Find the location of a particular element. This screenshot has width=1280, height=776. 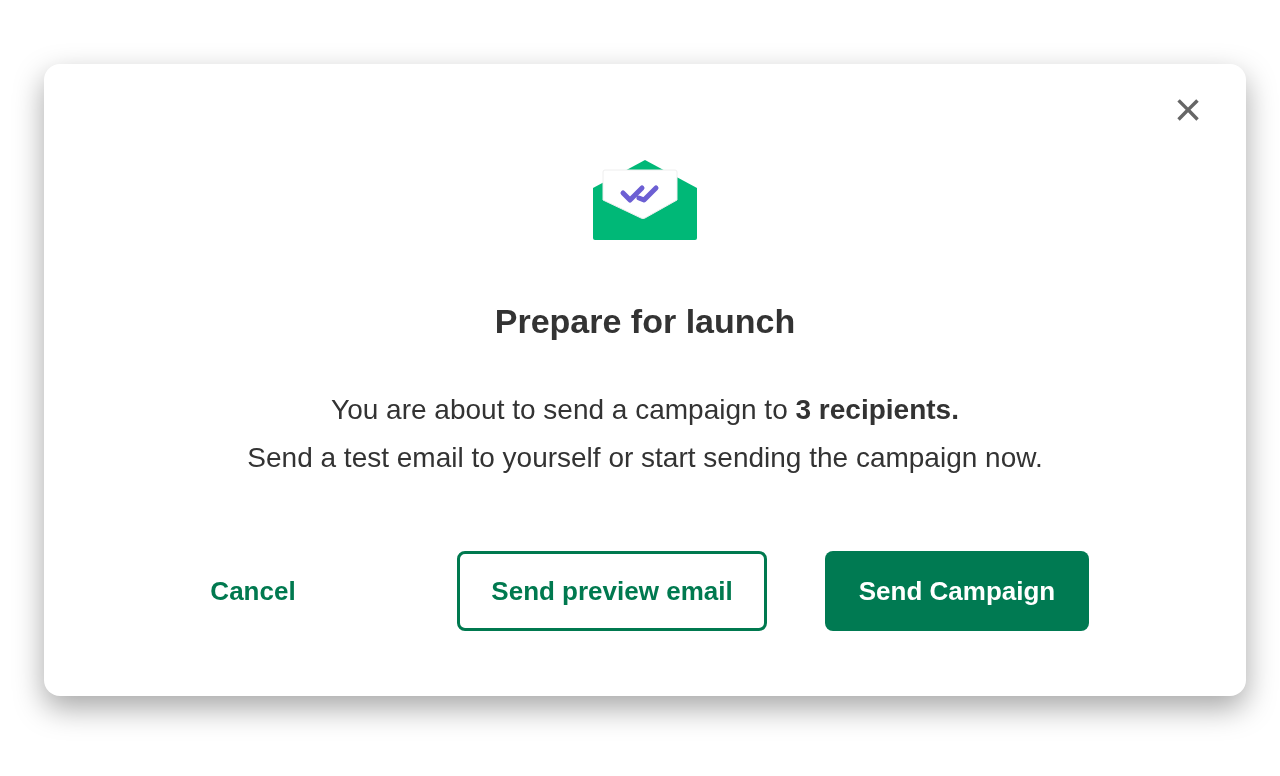

dialog-title: Prepare for launch is located at coordinates (645, 321).